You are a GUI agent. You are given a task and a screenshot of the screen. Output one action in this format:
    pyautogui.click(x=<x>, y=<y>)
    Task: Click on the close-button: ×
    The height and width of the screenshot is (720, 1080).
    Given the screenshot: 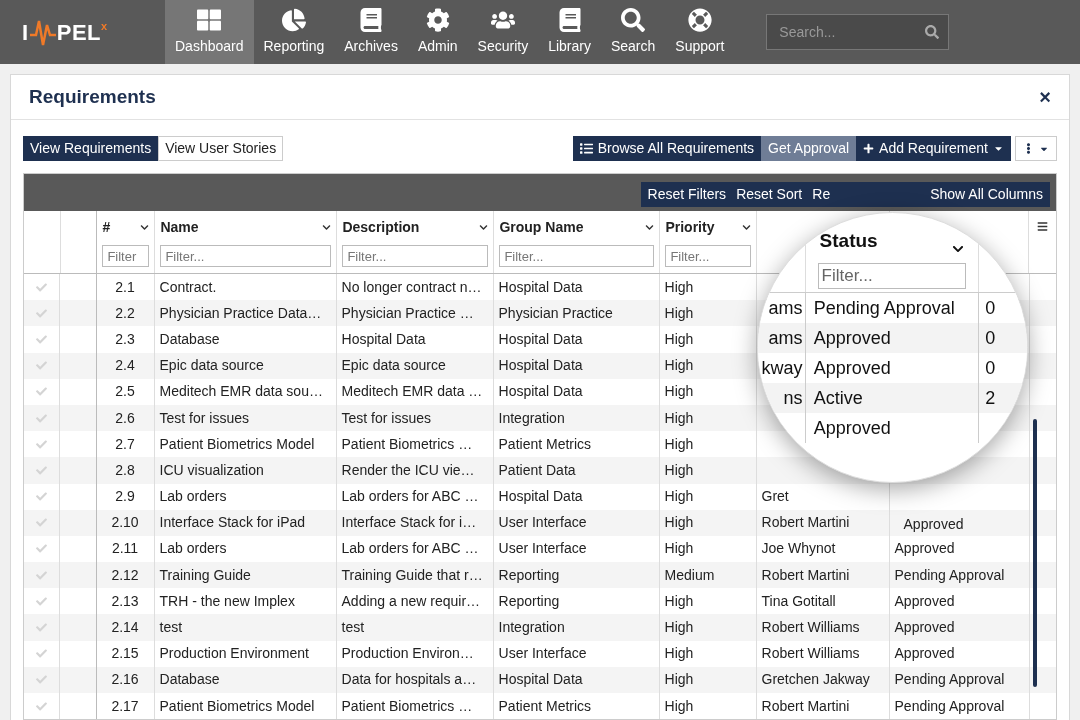 What is the action you would take?
    pyautogui.click(x=1045, y=97)
    